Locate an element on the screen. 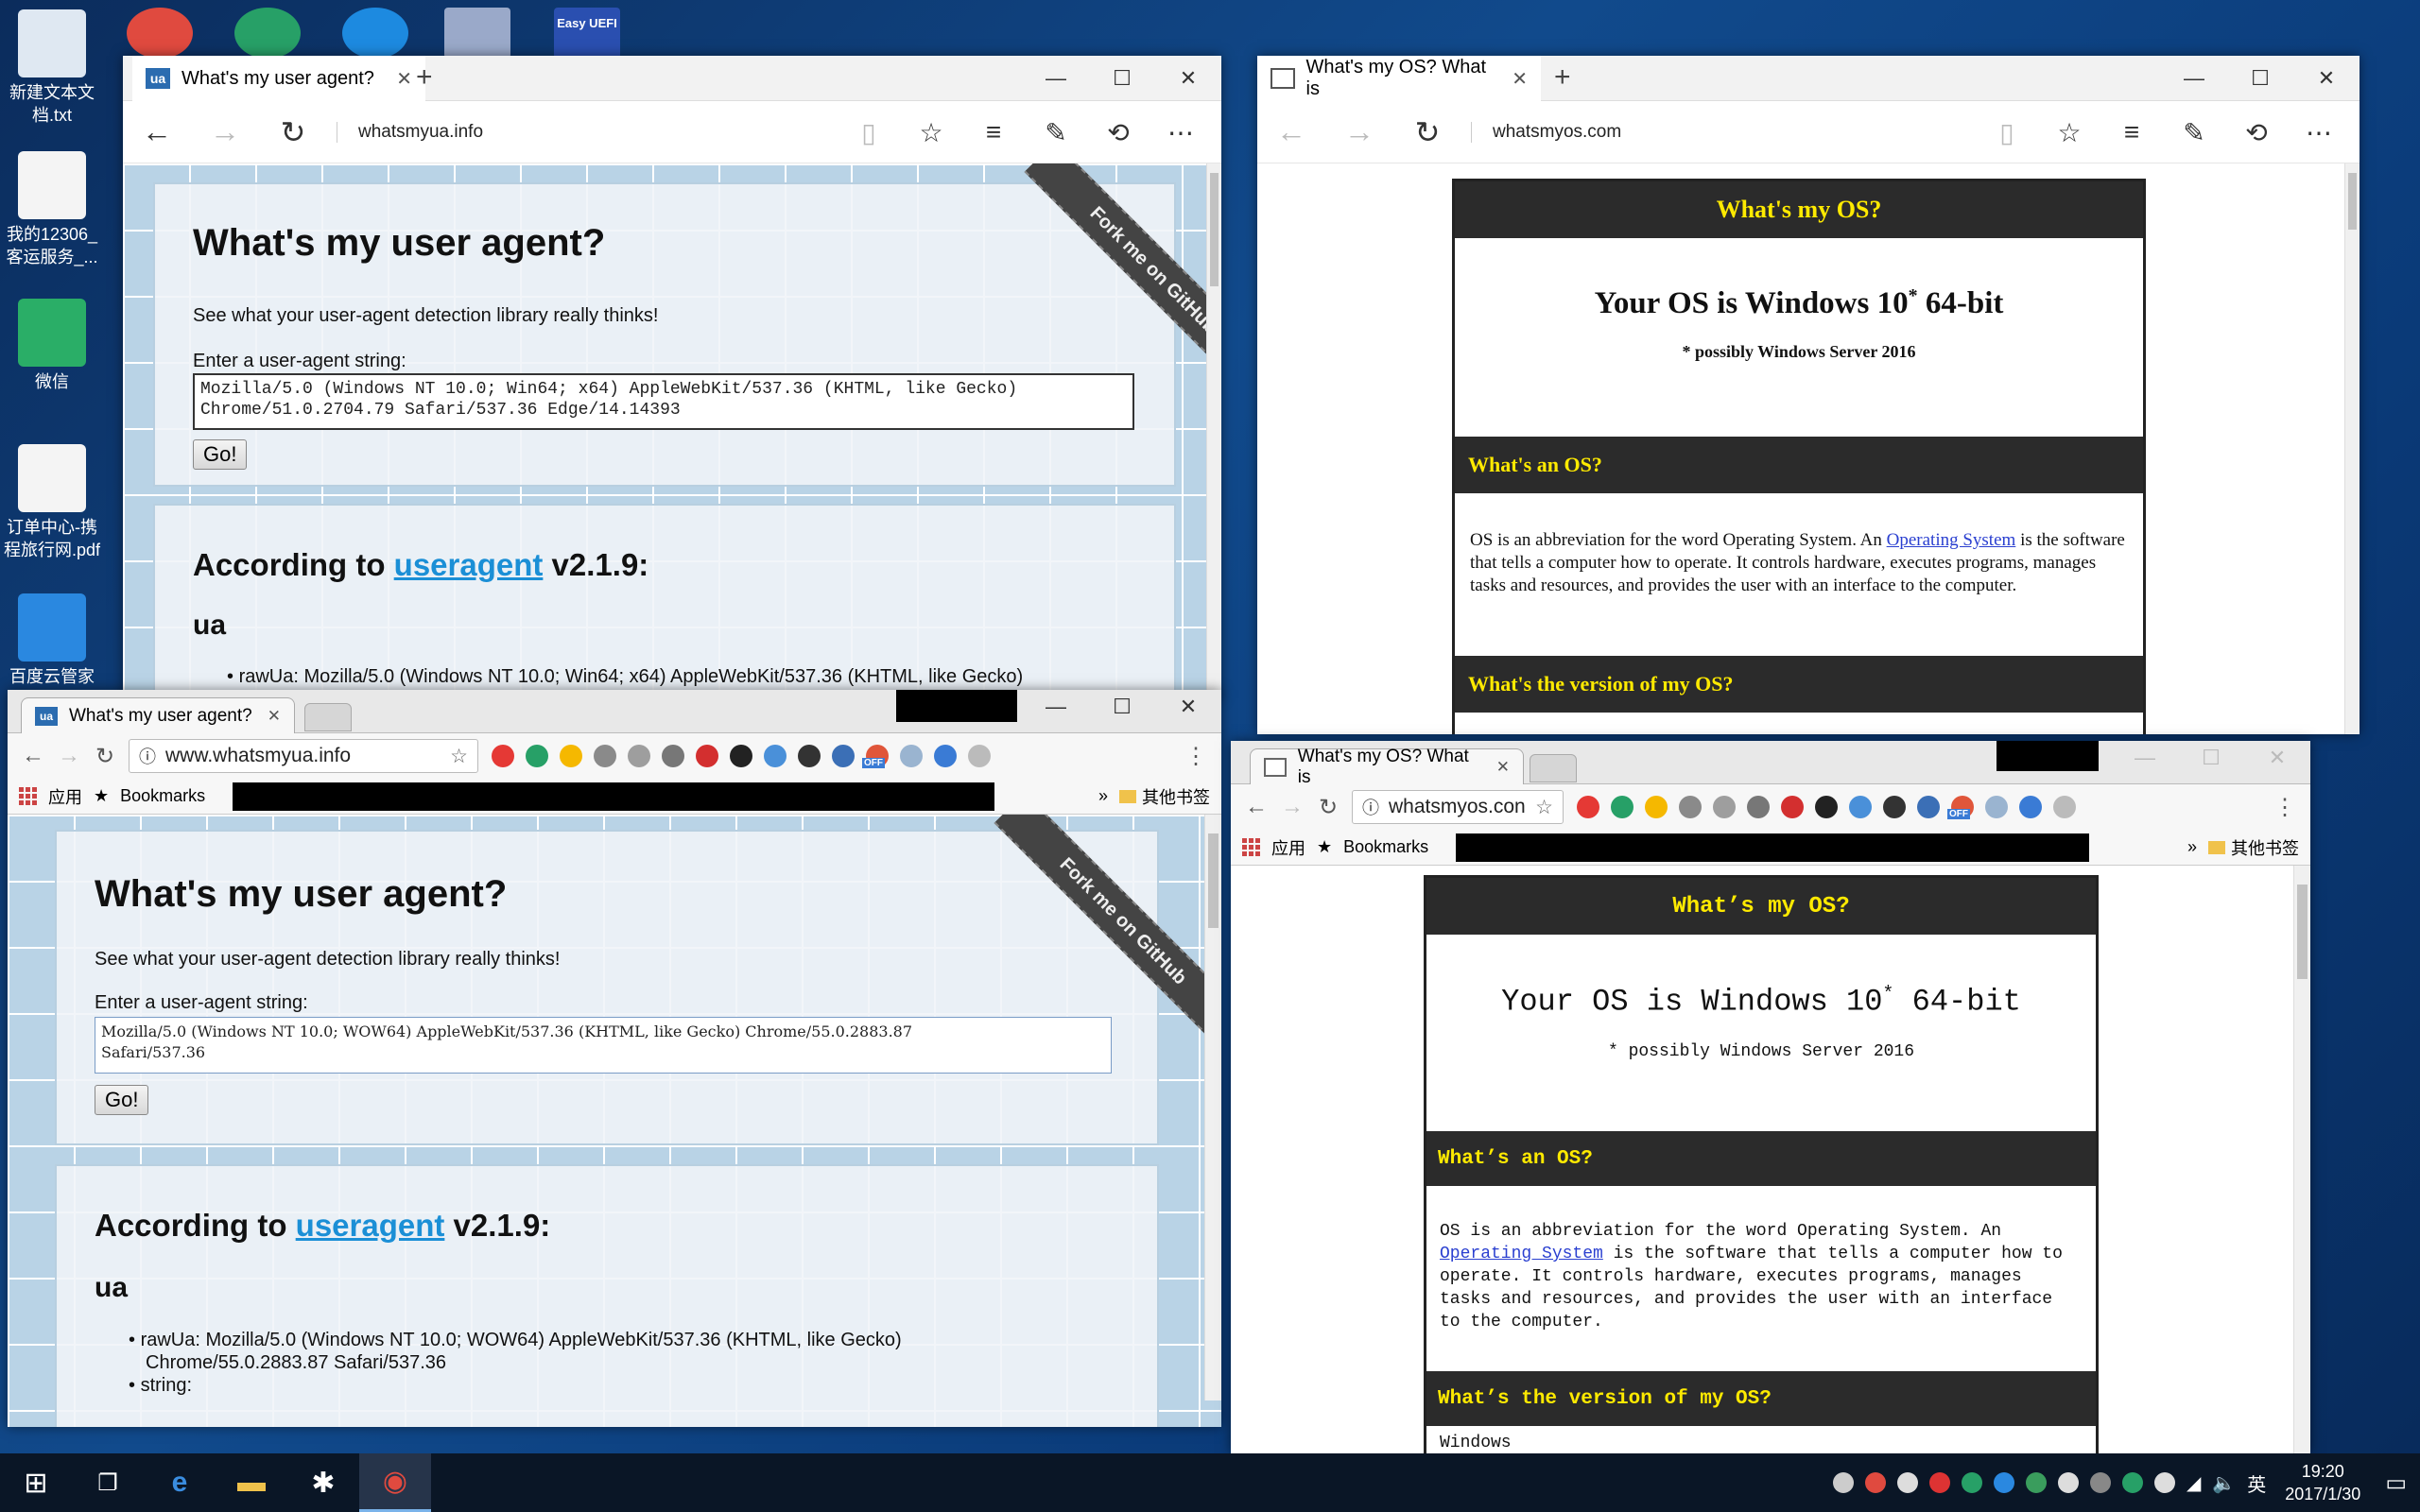  useragent-link: useragent is located at coordinates (370, 1225).